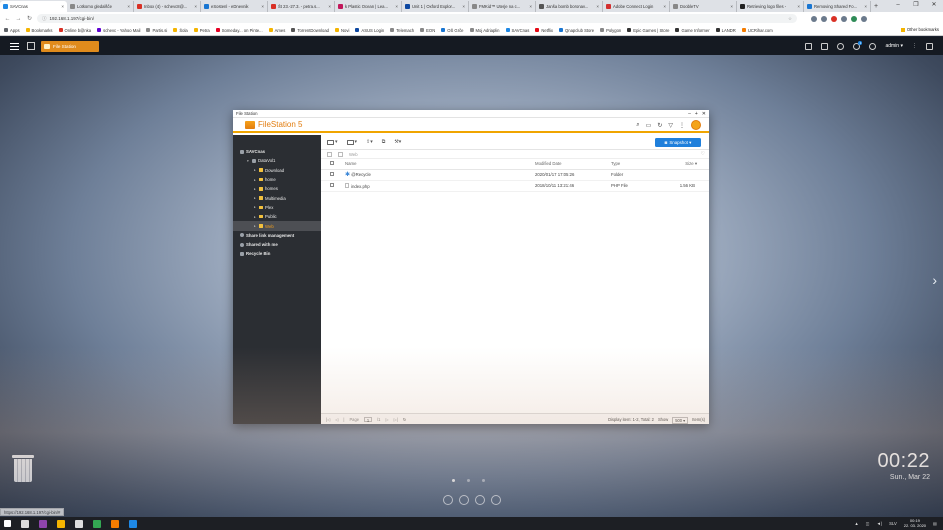 The image size is (943, 530). What do you see at coordinates (417, 18) in the screenshot?
I see `address-bar: ⓘ 192.168.1.197/cgi-bin/ ☆` at bounding box center [417, 18].